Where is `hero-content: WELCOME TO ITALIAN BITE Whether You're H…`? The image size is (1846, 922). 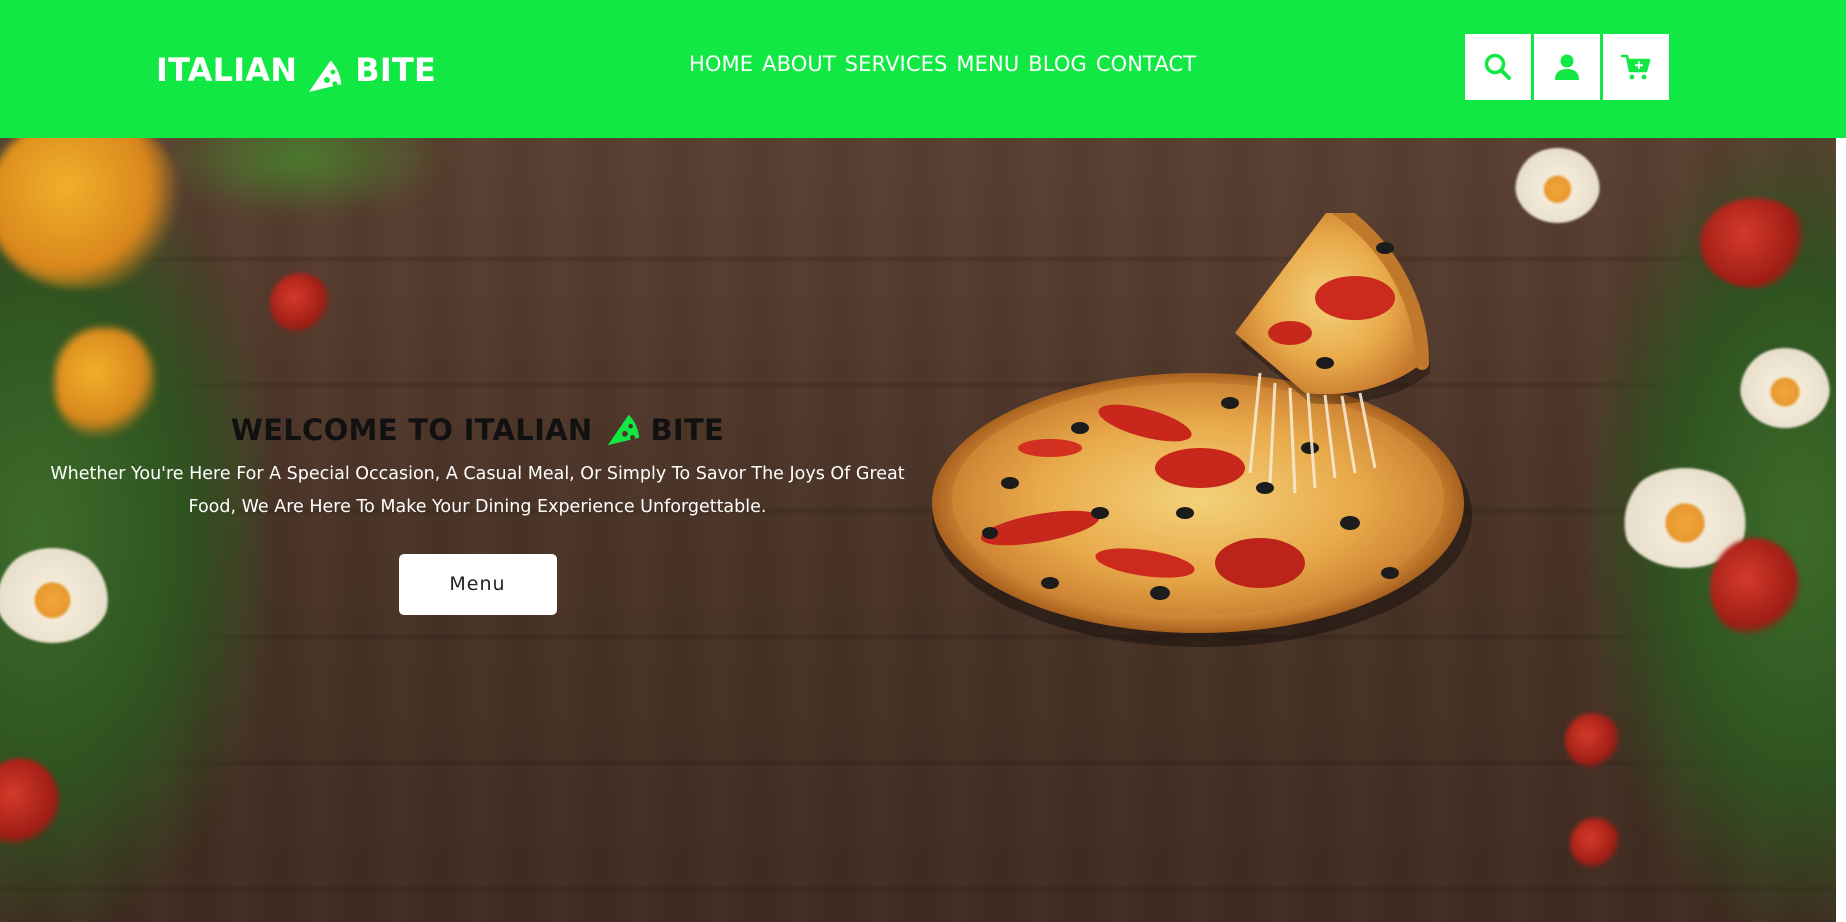 hero-content: WELCOME TO ITALIAN BITE Whether You're H… is located at coordinates (477, 511).